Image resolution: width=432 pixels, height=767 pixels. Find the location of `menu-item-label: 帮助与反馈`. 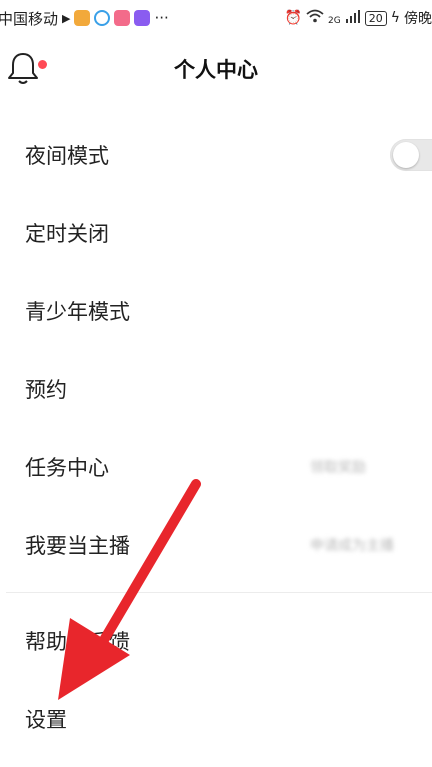

menu-item-label: 帮助与反馈 is located at coordinates (77, 642).